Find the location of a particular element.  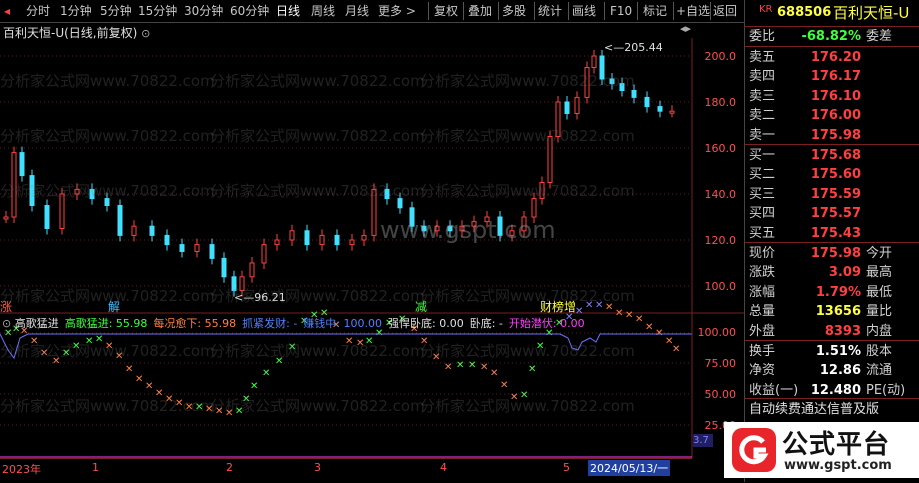

stat-row: 净资 12.86 流通 is located at coordinates (821, 371).